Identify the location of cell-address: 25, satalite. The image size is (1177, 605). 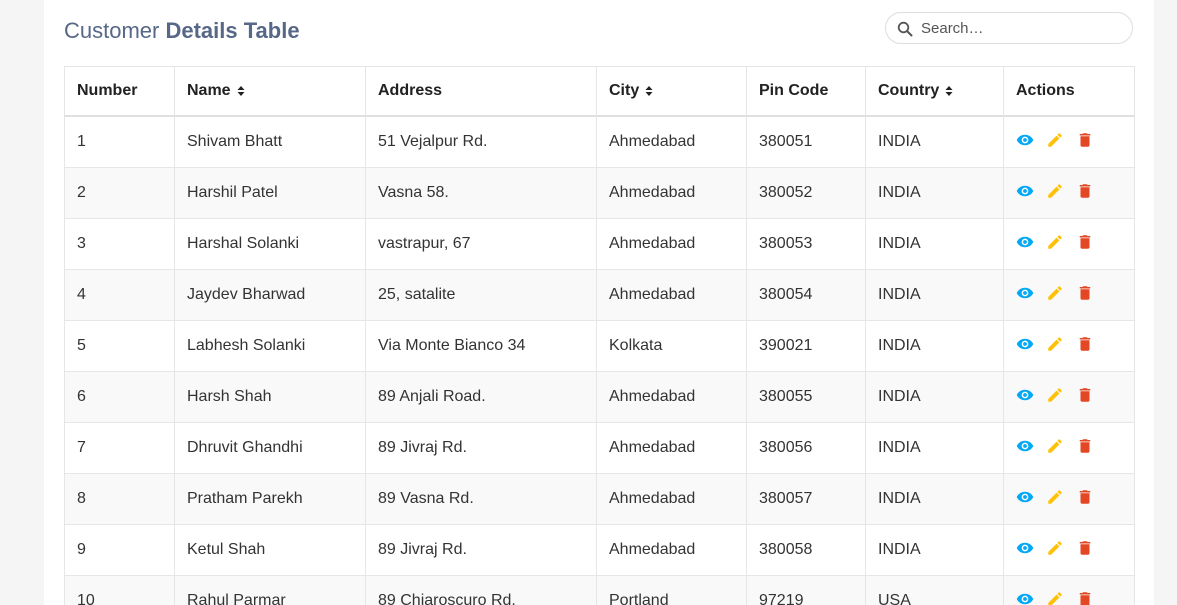
(481, 295).